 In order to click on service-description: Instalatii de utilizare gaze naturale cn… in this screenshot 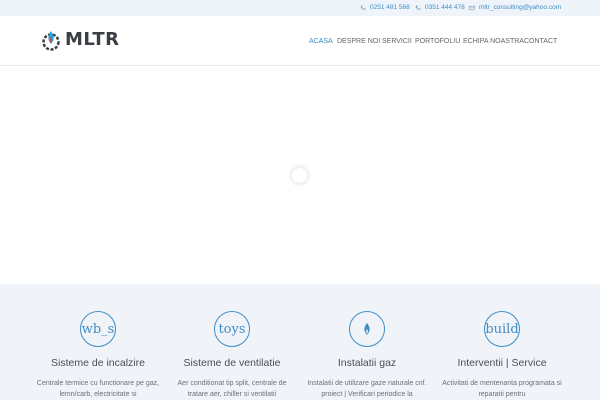, I will do `click(367, 389)`.